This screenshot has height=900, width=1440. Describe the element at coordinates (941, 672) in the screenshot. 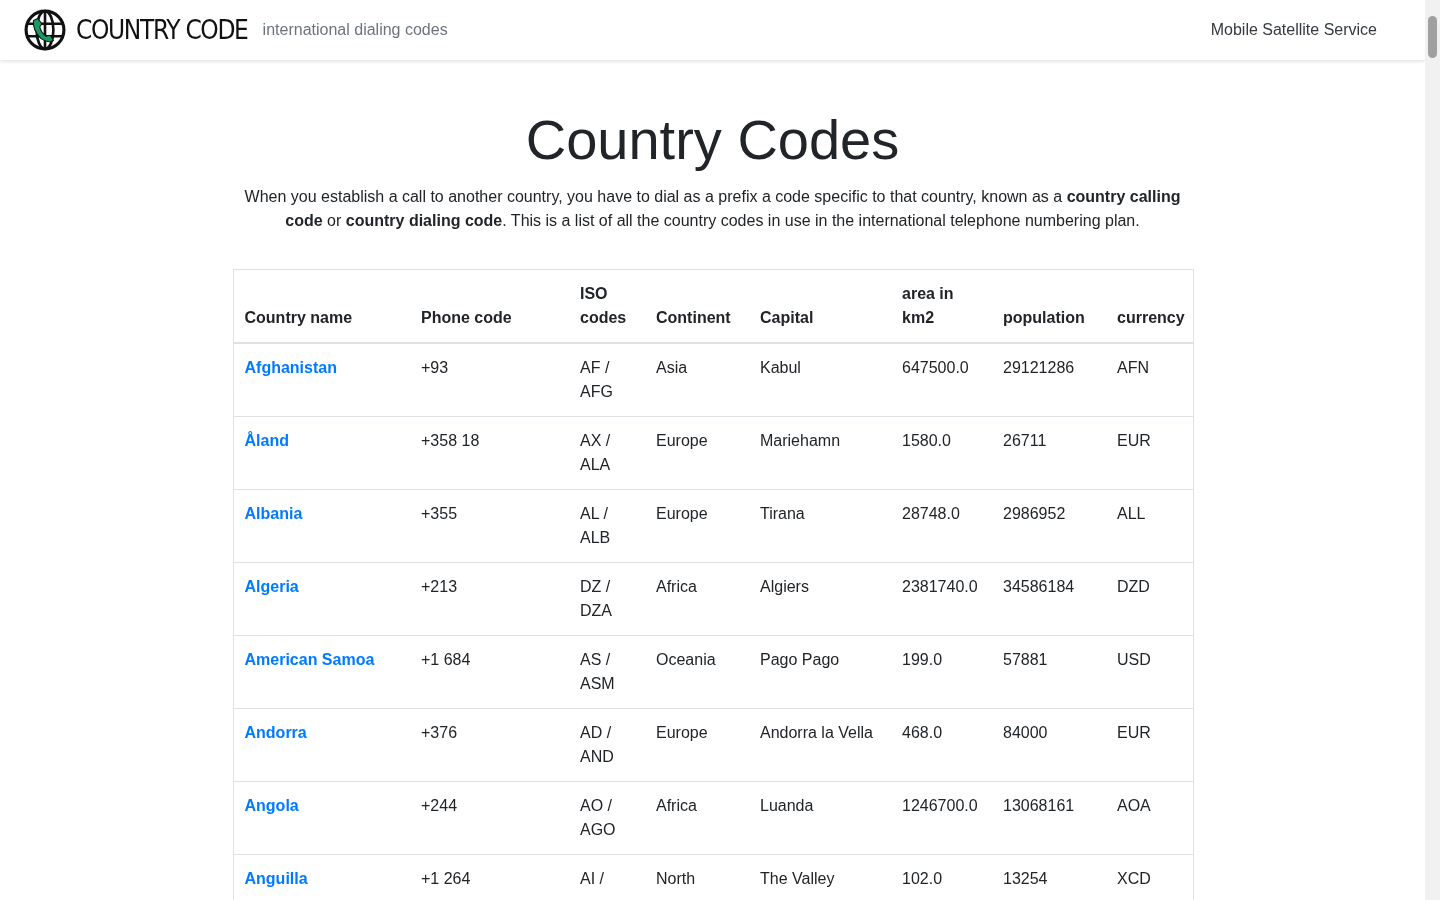

I see `table-cell: 199.0` at that location.